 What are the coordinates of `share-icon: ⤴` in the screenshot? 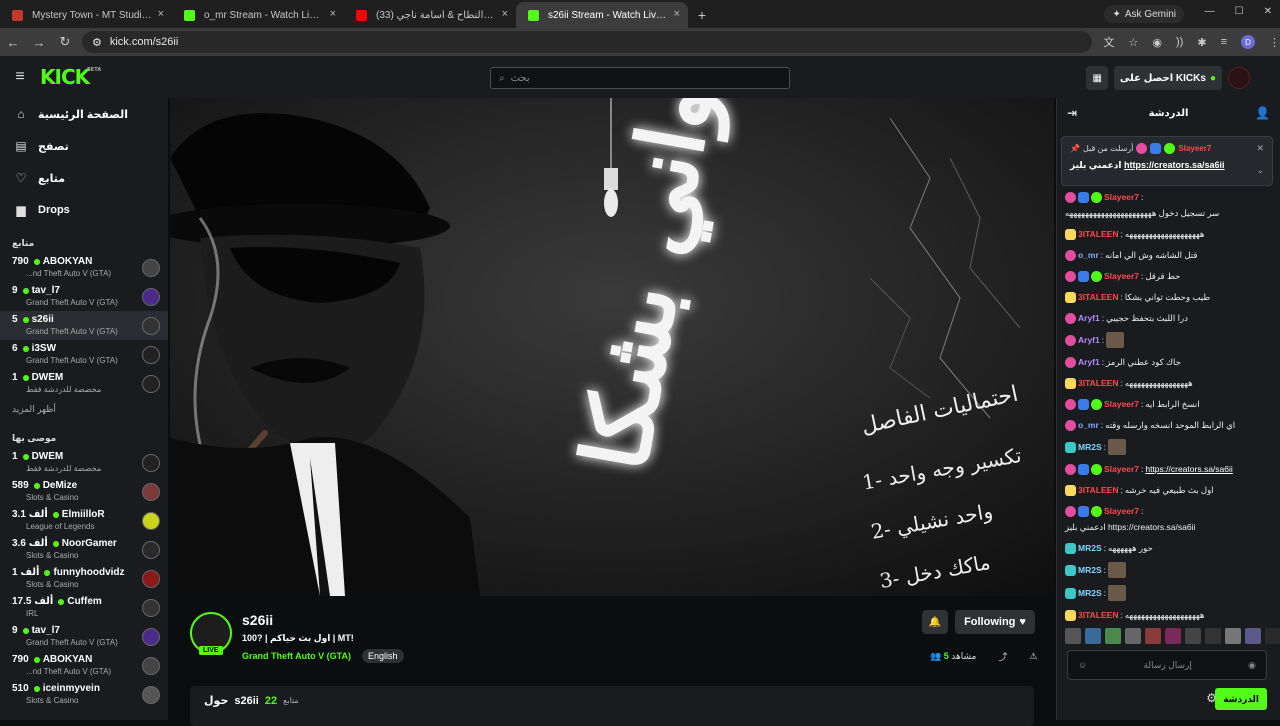 It's located at (1002, 656).